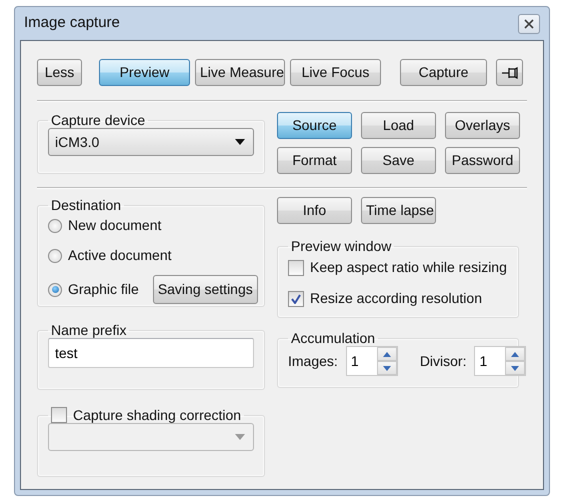  What do you see at coordinates (398, 160) in the screenshot?
I see `device-button: Save` at bounding box center [398, 160].